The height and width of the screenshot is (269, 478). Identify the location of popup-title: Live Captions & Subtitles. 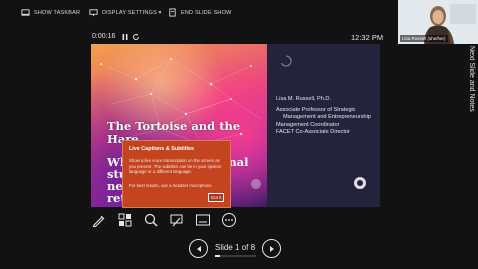
(161, 149).